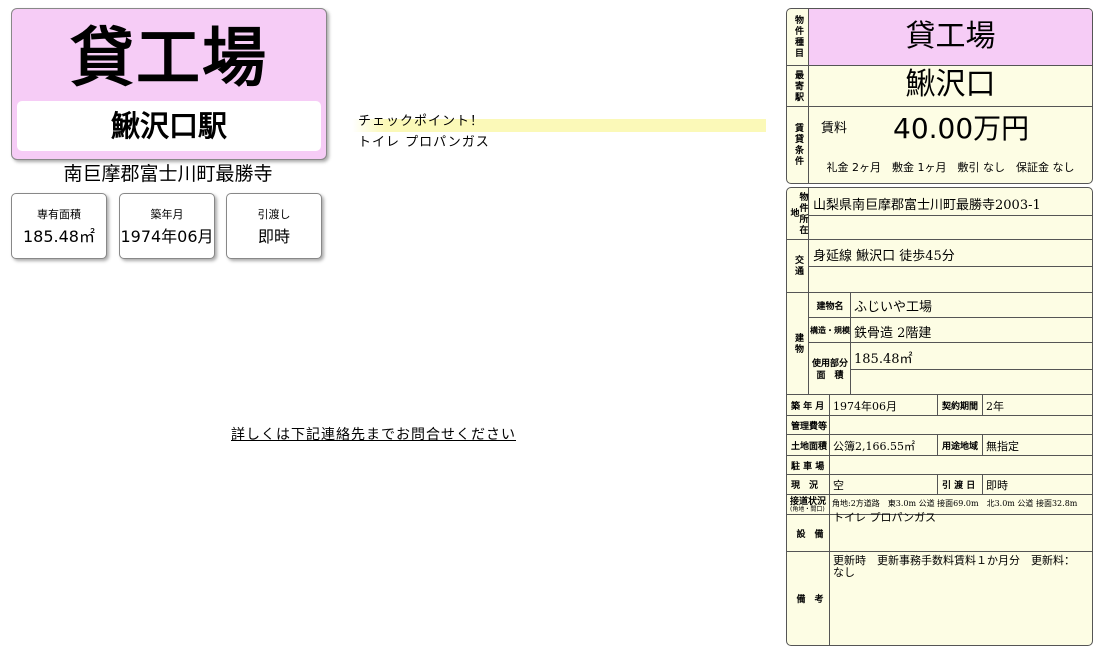  Describe the element at coordinates (927, 205) in the screenshot. I see `location-value: 山梨県南巨摩郡富士川町最勝寺2003-1` at that location.